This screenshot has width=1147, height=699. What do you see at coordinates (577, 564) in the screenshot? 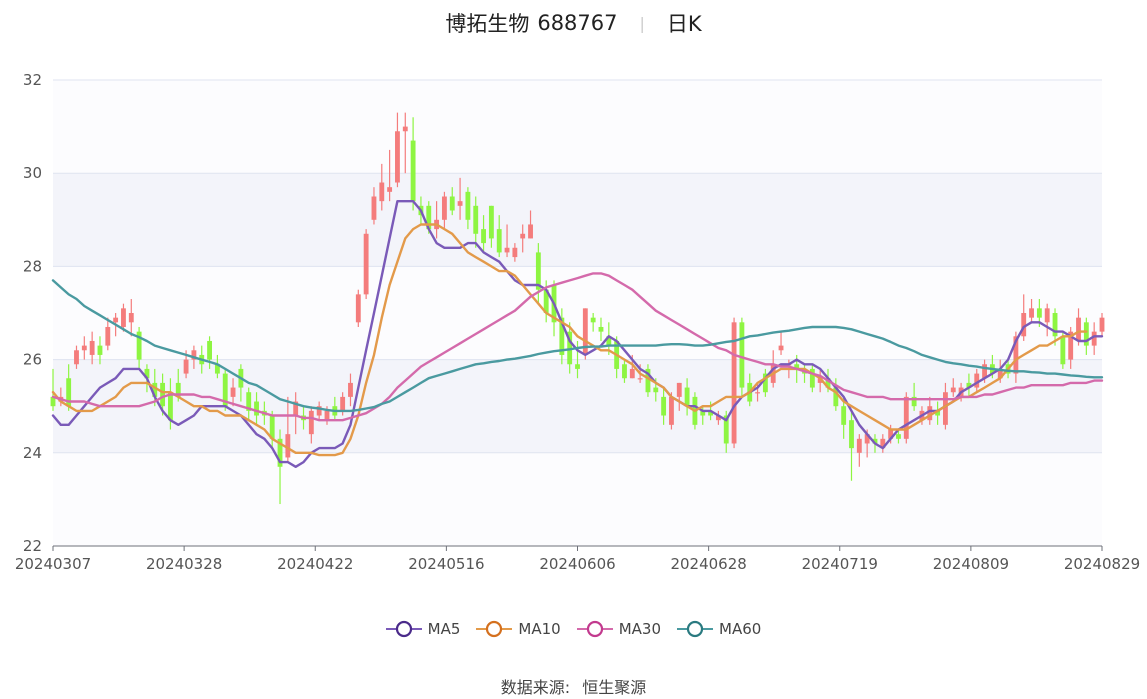
I see `x-tick-label: 20240606` at bounding box center [577, 564].